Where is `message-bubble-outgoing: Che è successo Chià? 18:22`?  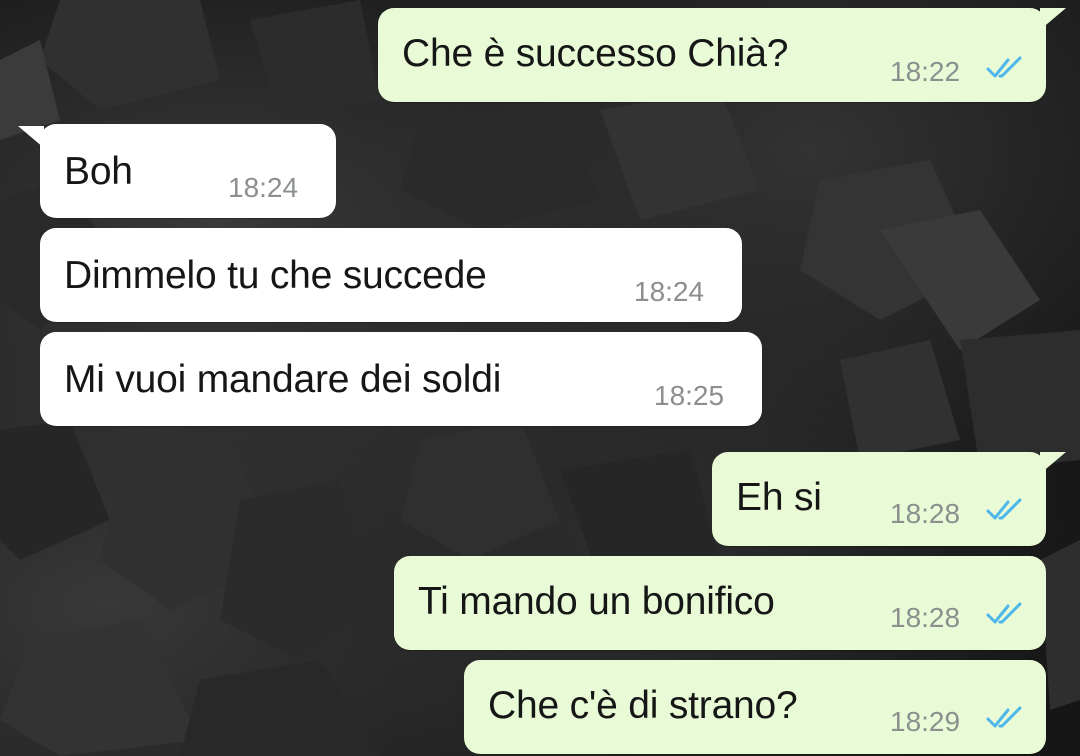 message-bubble-outgoing: Che è successo Chià? 18:22 is located at coordinates (712, 55).